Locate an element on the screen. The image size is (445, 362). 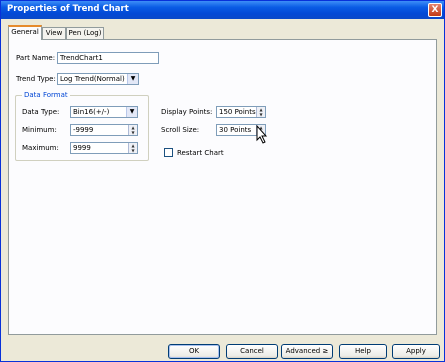
data-type-value: Bin16(+/-) is located at coordinates (91, 112).